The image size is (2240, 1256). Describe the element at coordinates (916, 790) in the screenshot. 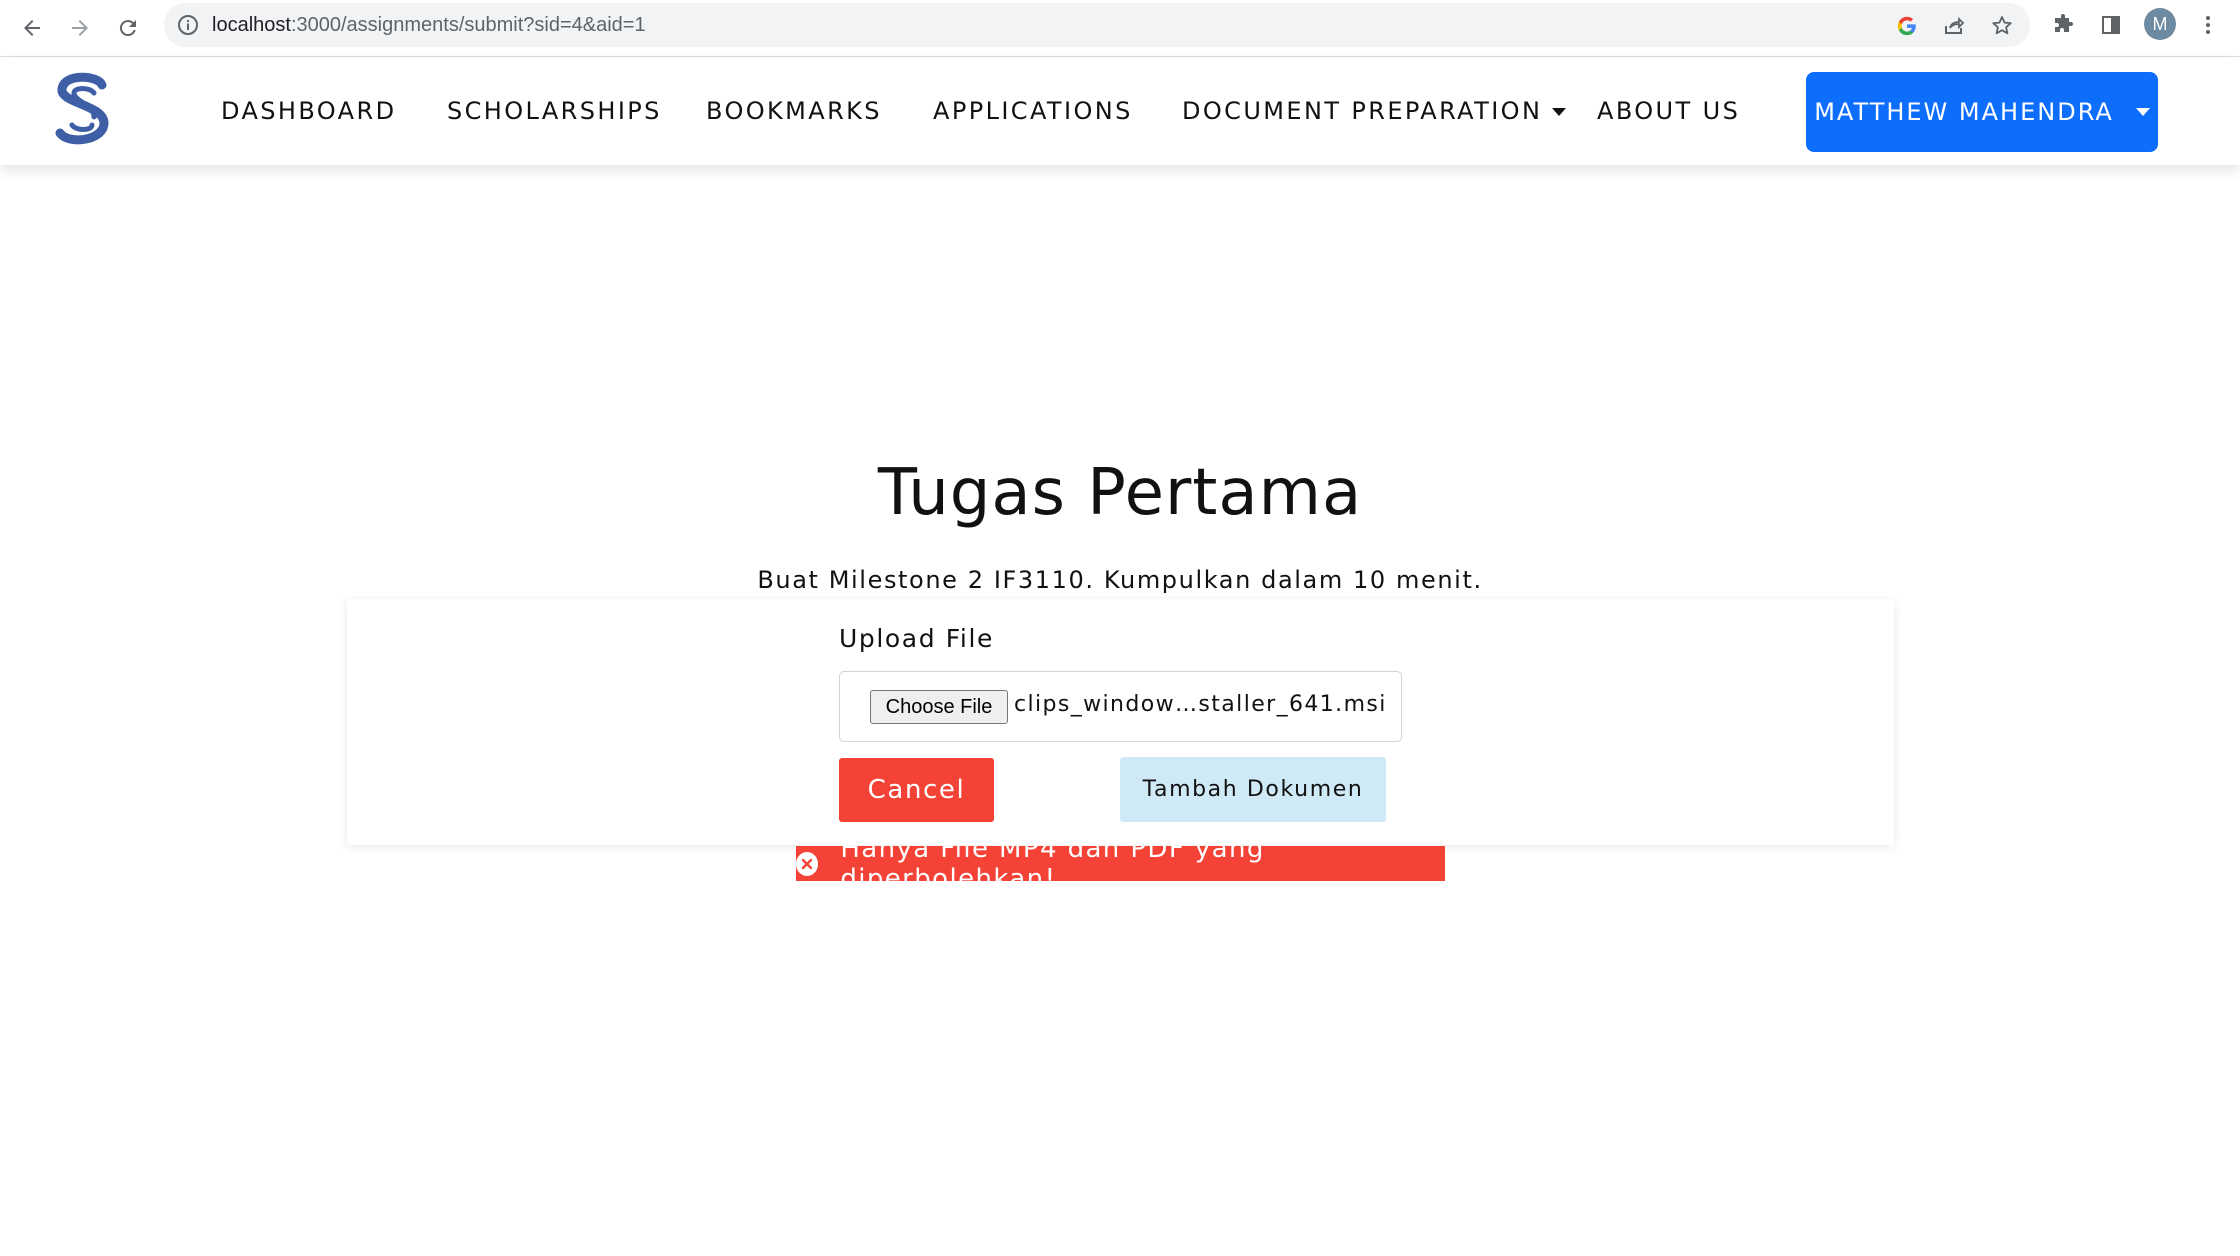

I see `cancel-button: Cancel` at that location.